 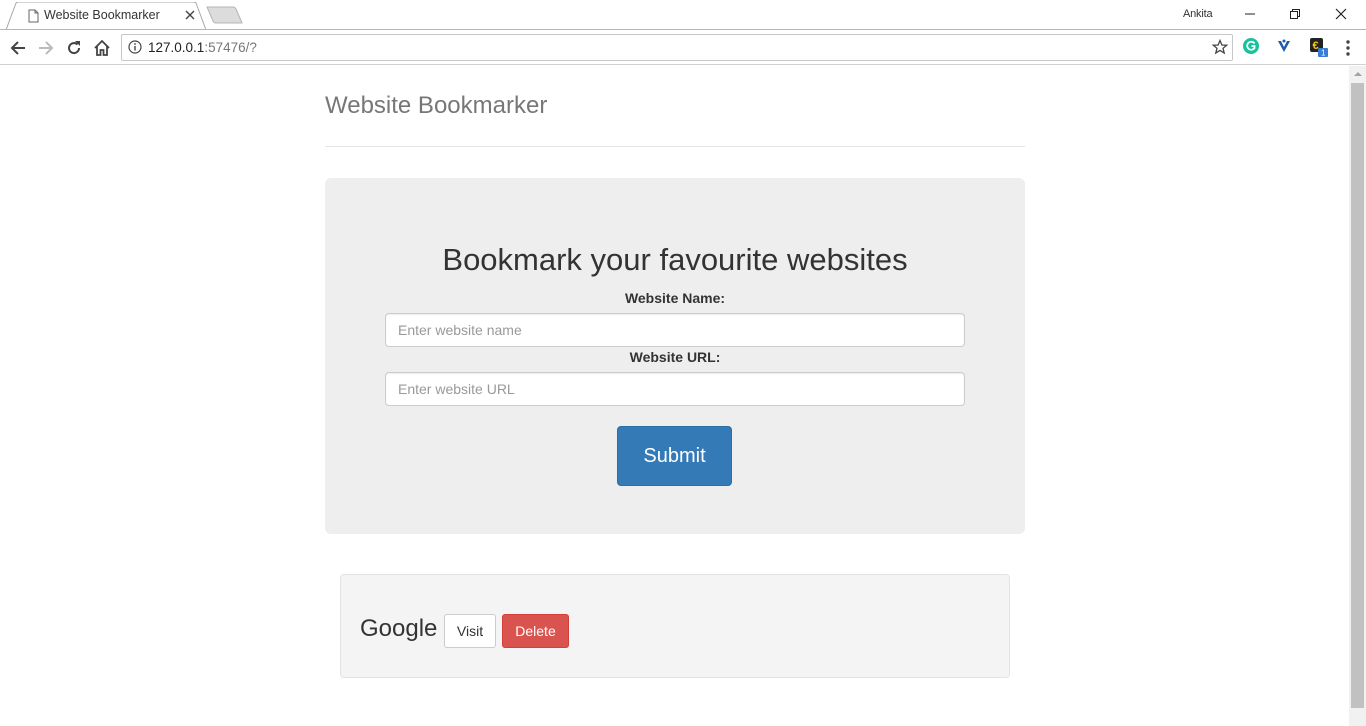 I want to click on reload-icon, so click(x=74, y=48).